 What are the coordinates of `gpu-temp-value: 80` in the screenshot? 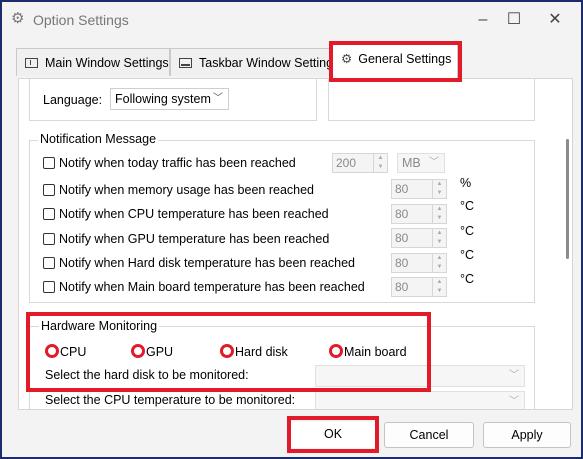 It's located at (402, 238).